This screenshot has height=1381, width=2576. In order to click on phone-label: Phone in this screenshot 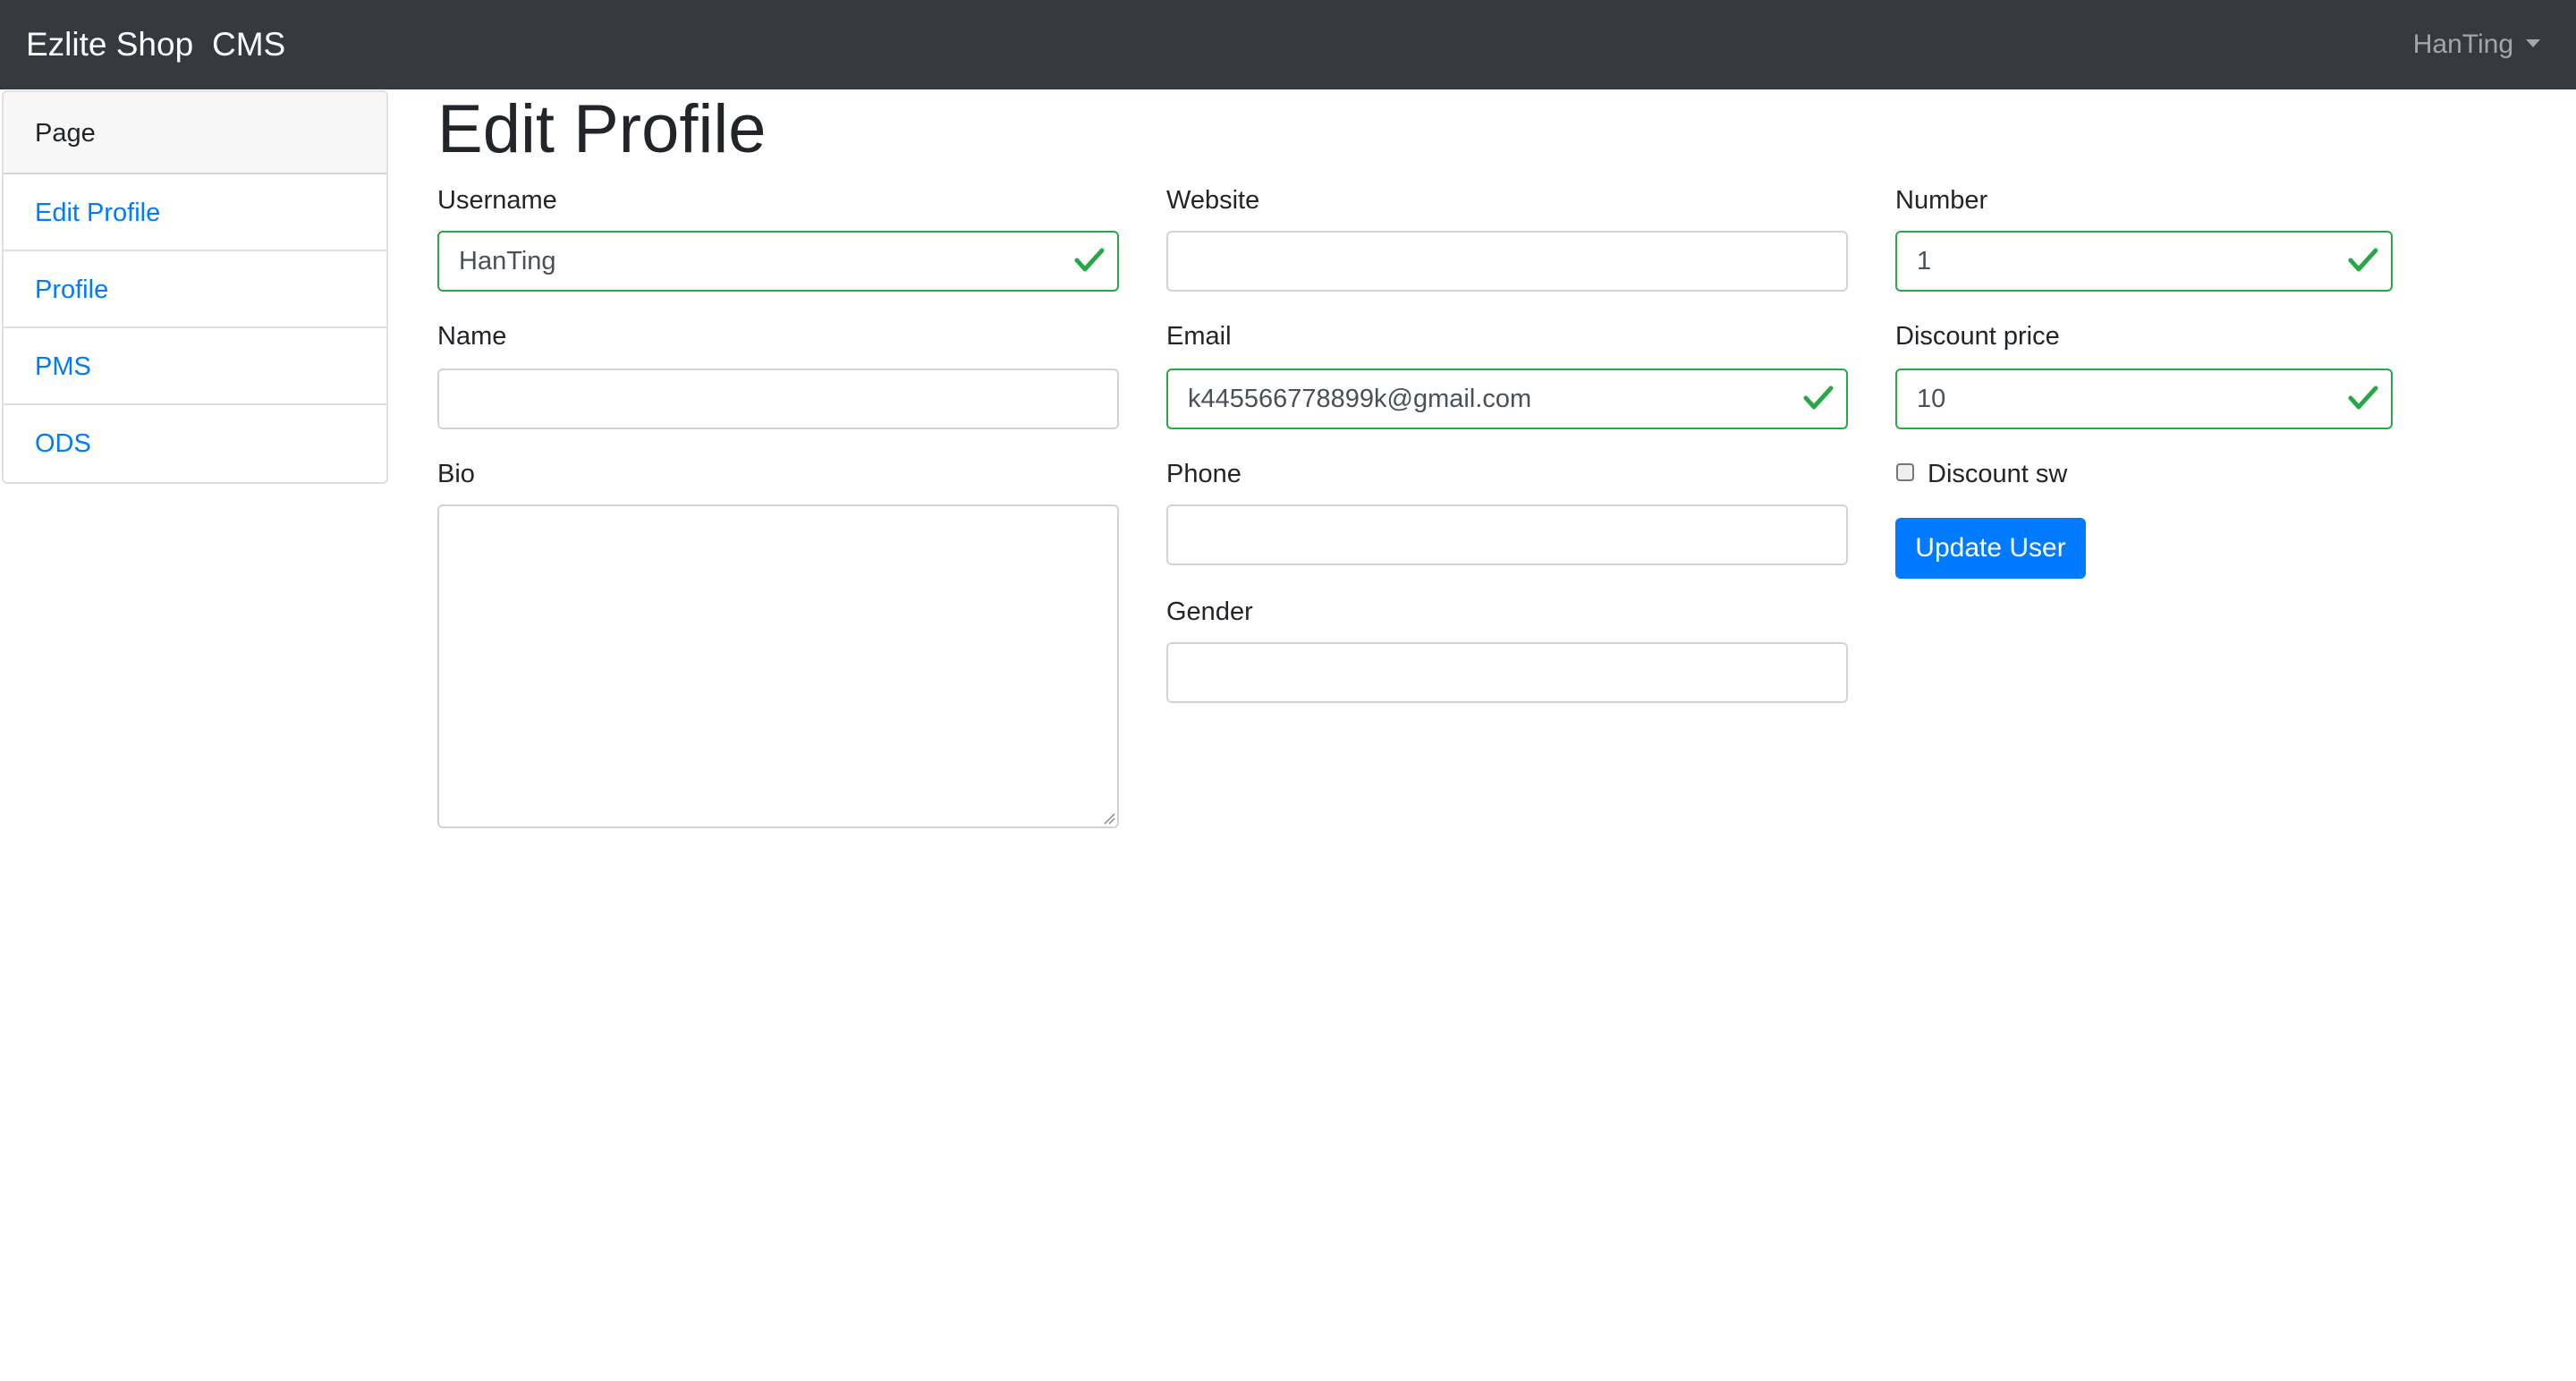, I will do `click(1203, 474)`.